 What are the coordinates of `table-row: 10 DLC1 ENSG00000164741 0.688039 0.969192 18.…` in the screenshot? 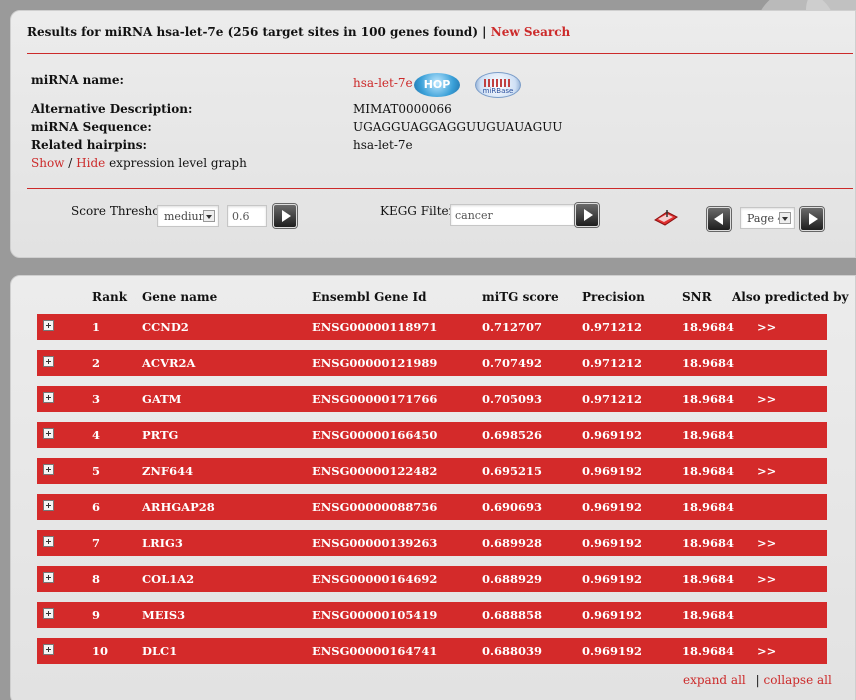 It's located at (432, 651).